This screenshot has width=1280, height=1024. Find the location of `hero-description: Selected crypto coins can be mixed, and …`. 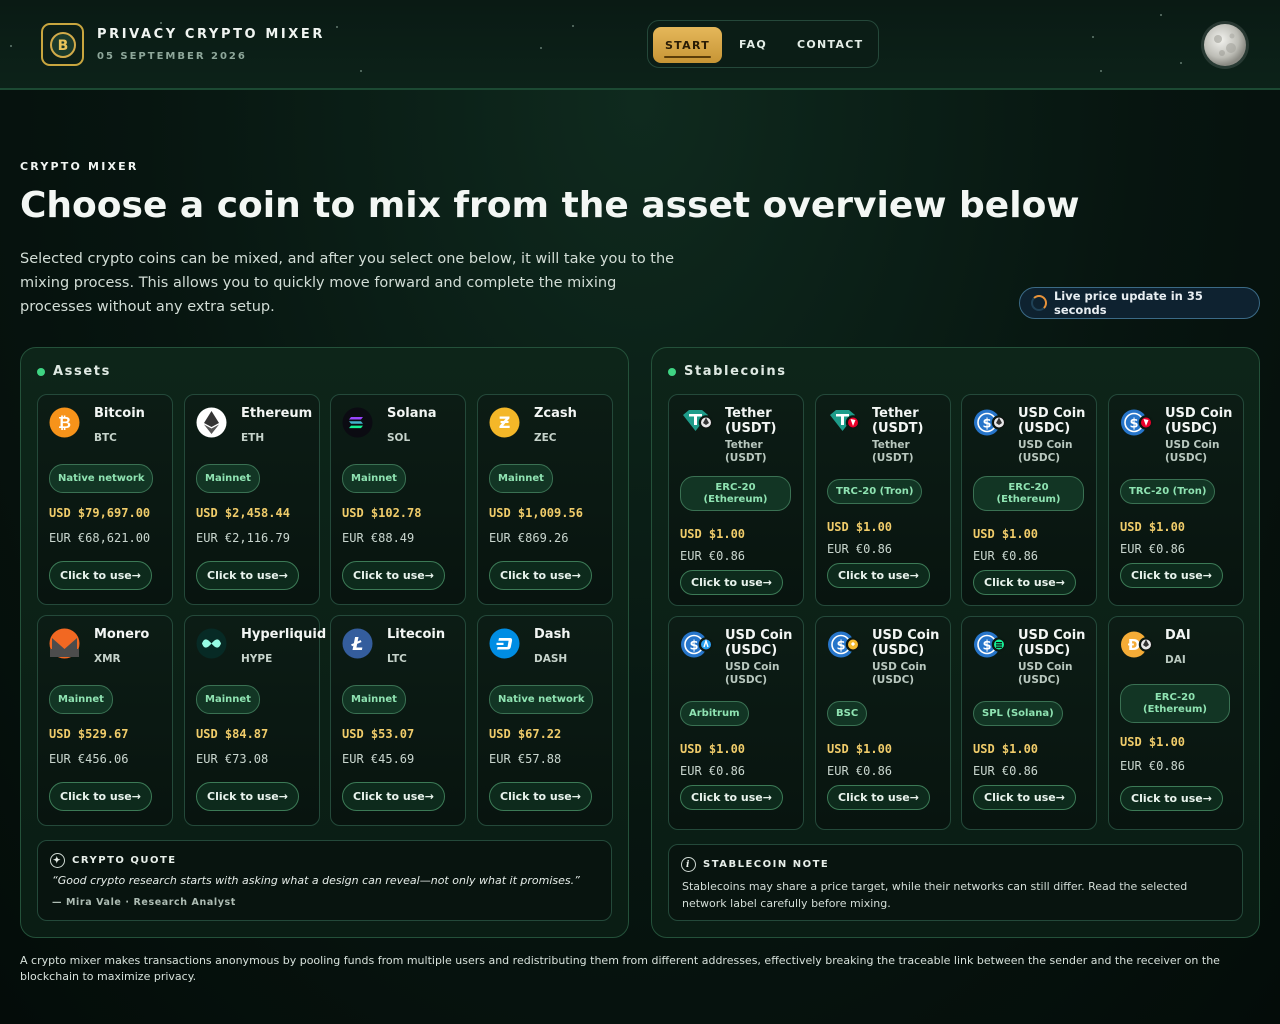

hero-description: Selected crypto coins can be mixed, and … is located at coordinates (347, 283).